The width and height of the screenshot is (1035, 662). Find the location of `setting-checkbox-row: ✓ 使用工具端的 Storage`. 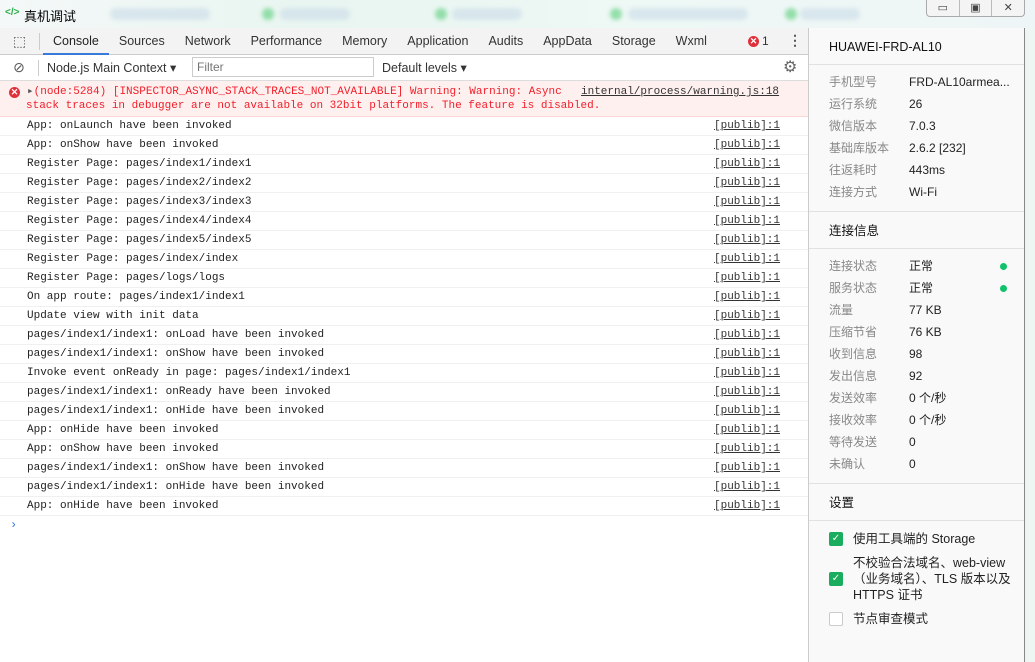

setting-checkbox-row: ✓ 使用工具端的 Storage is located at coordinates (916, 539).